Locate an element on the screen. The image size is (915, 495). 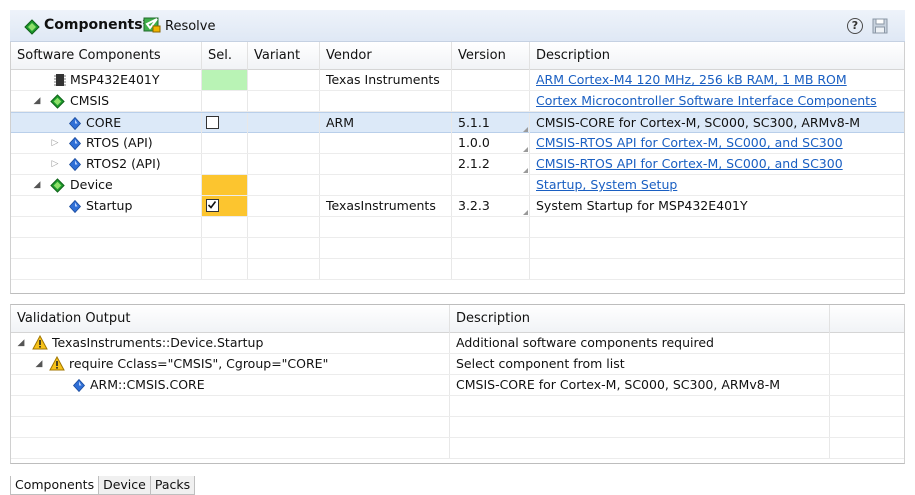
resolve-icon is located at coordinates (152, 26).